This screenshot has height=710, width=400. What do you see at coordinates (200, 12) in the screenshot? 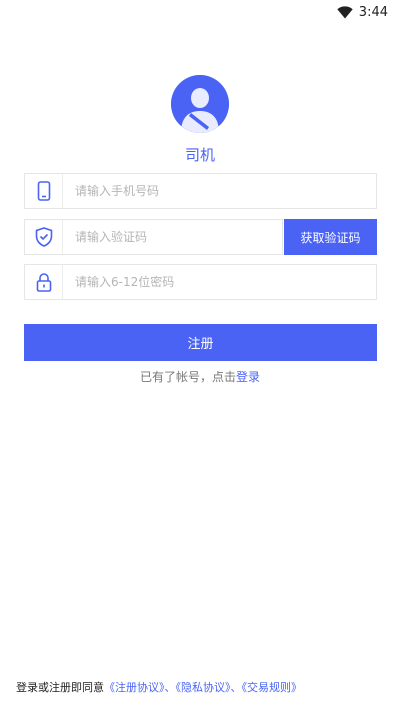
I see `status-bar: 3:44` at bounding box center [200, 12].